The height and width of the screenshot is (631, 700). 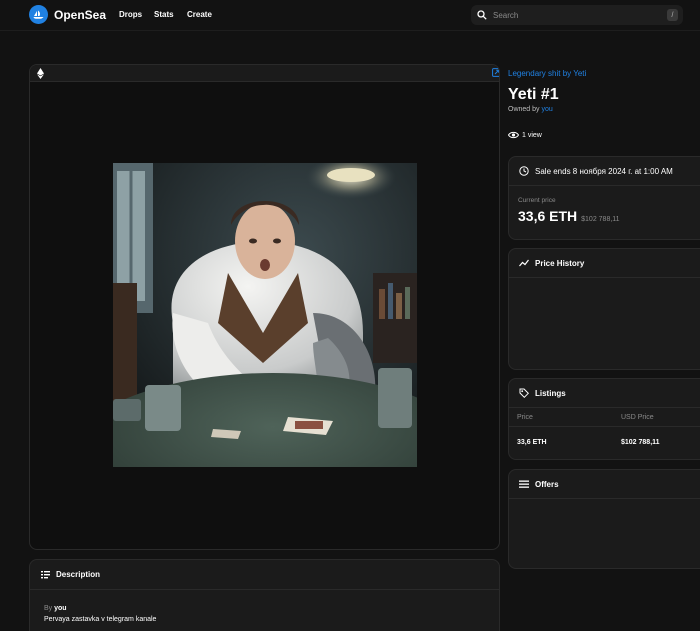 I want to click on description-by-prefix: By, so click(x=48, y=608).